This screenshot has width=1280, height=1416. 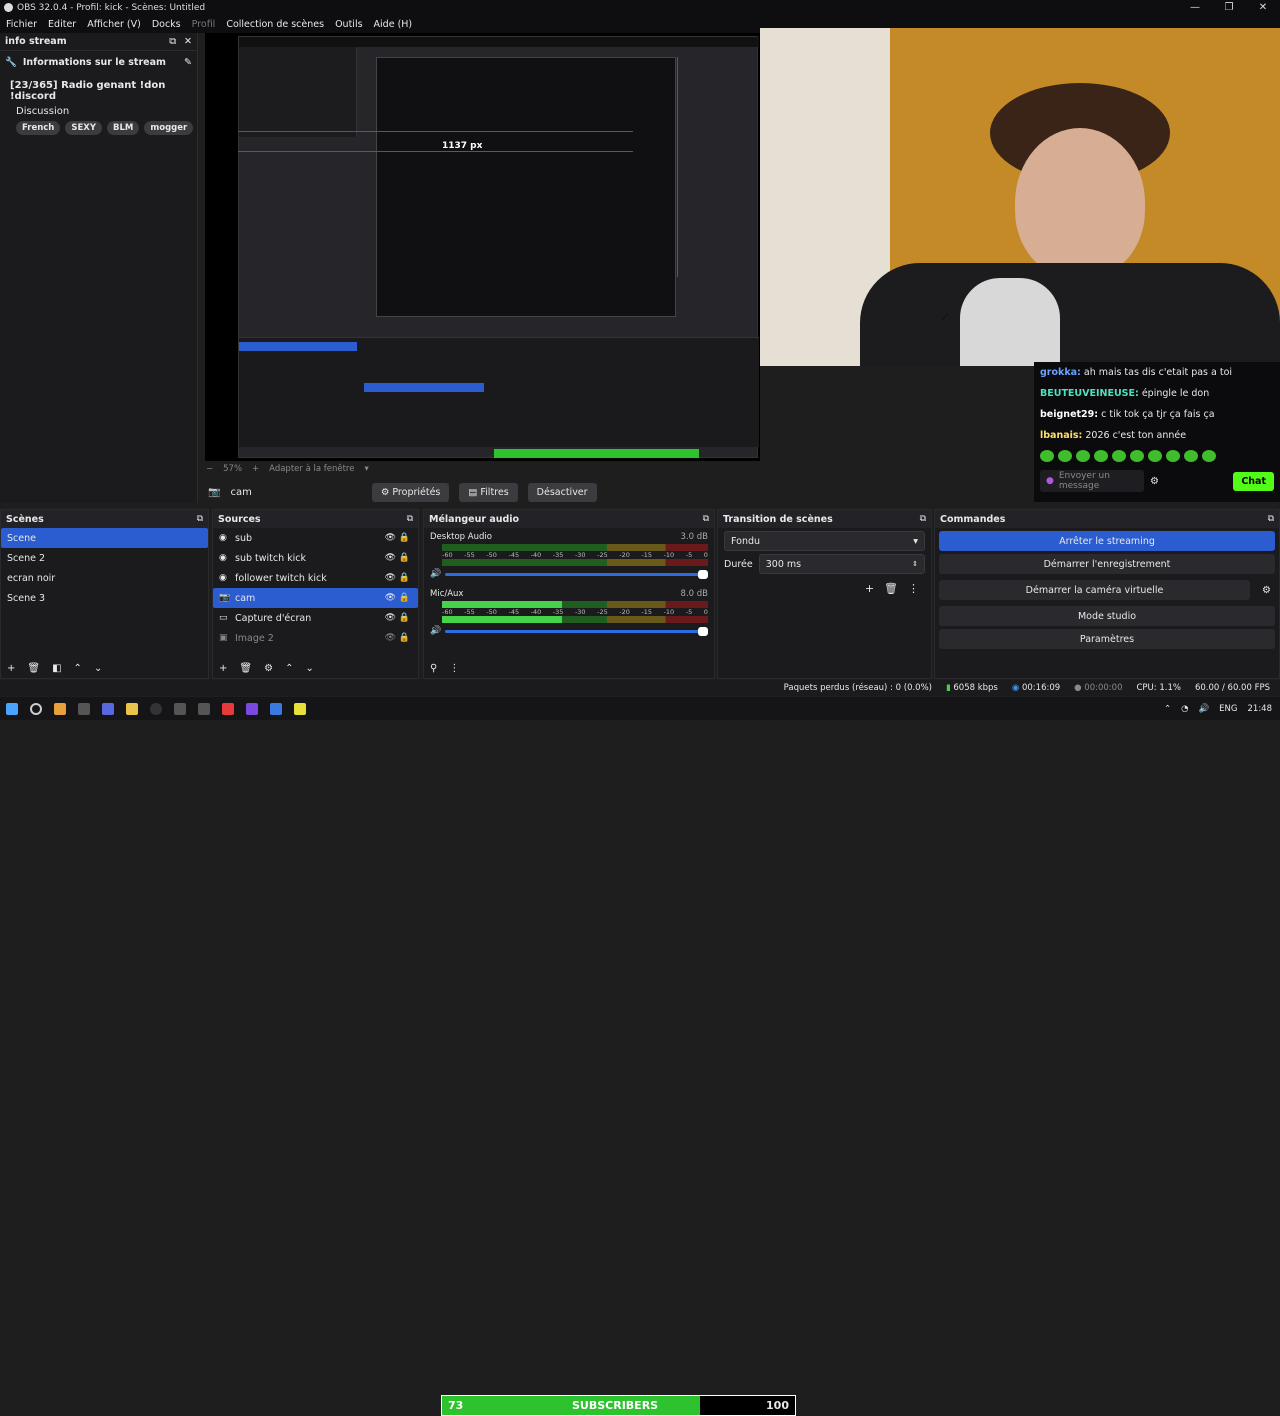 I want to click on folder-icon, so click(x=132, y=708).